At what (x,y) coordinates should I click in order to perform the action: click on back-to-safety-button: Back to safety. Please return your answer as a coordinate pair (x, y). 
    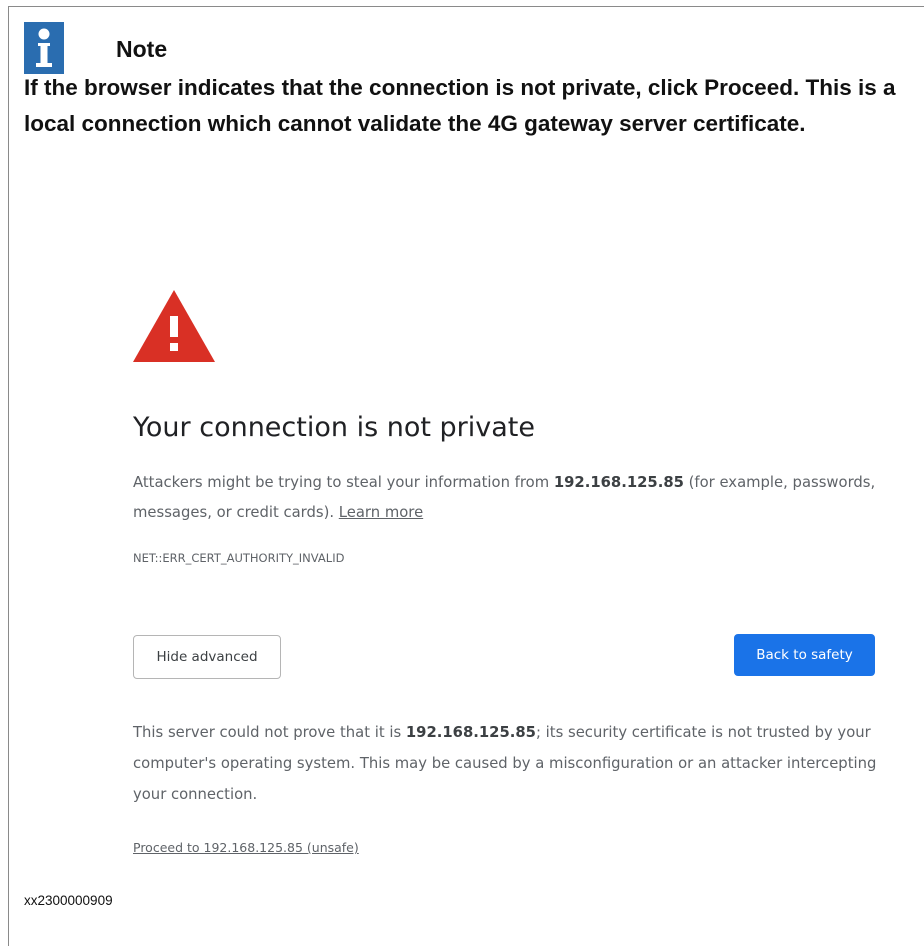
    Looking at the image, I should click on (804, 655).